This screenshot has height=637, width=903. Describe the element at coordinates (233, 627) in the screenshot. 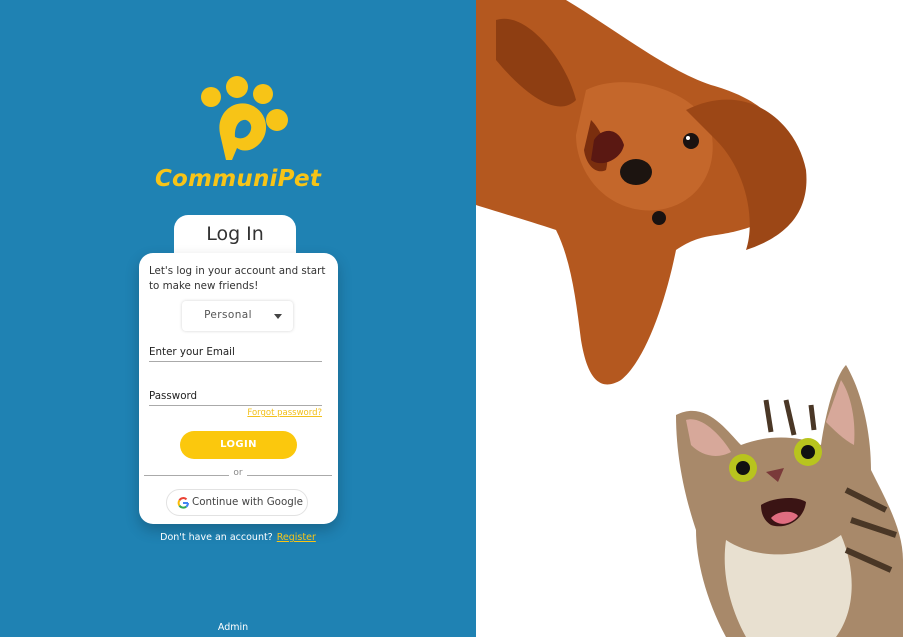

I see `admin-link: Admin` at that location.